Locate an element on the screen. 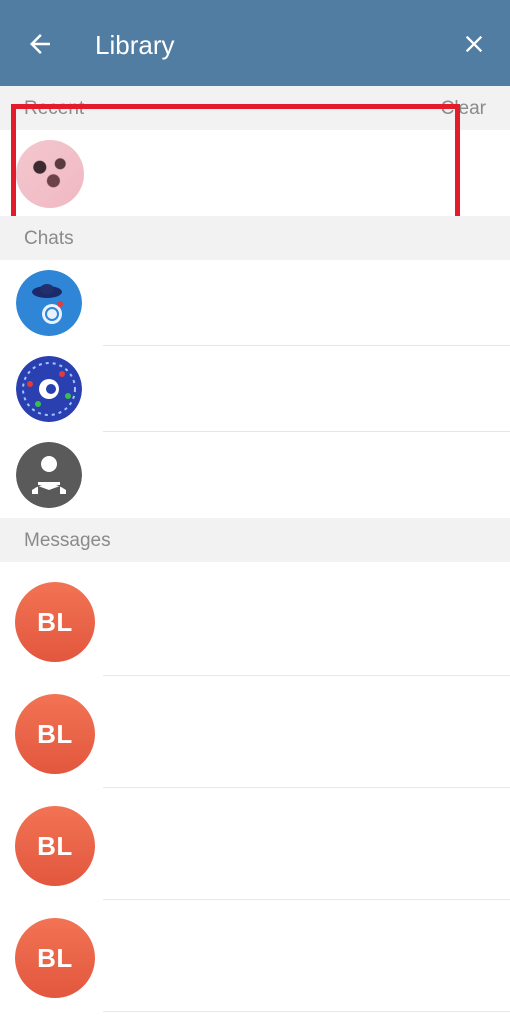  ufo-avatar is located at coordinates (49, 303).